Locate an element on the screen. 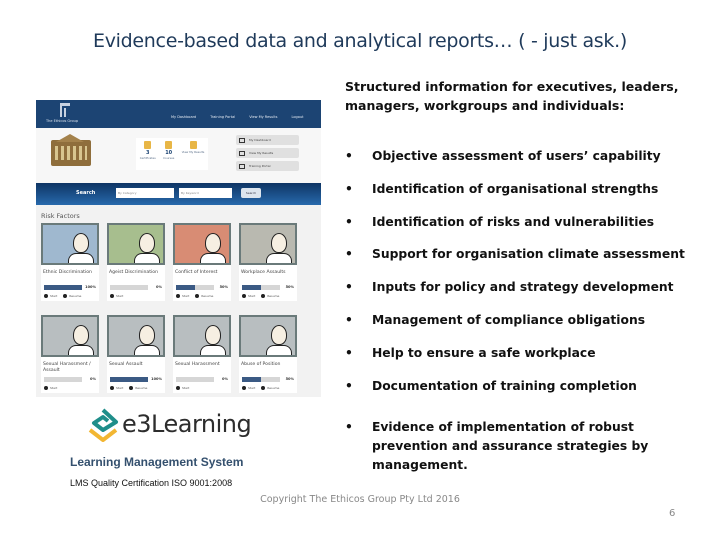 This screenshot has width=720, height=540. risk-card: Sexual Harassment 0% Start is located at coordinates (202, 354).